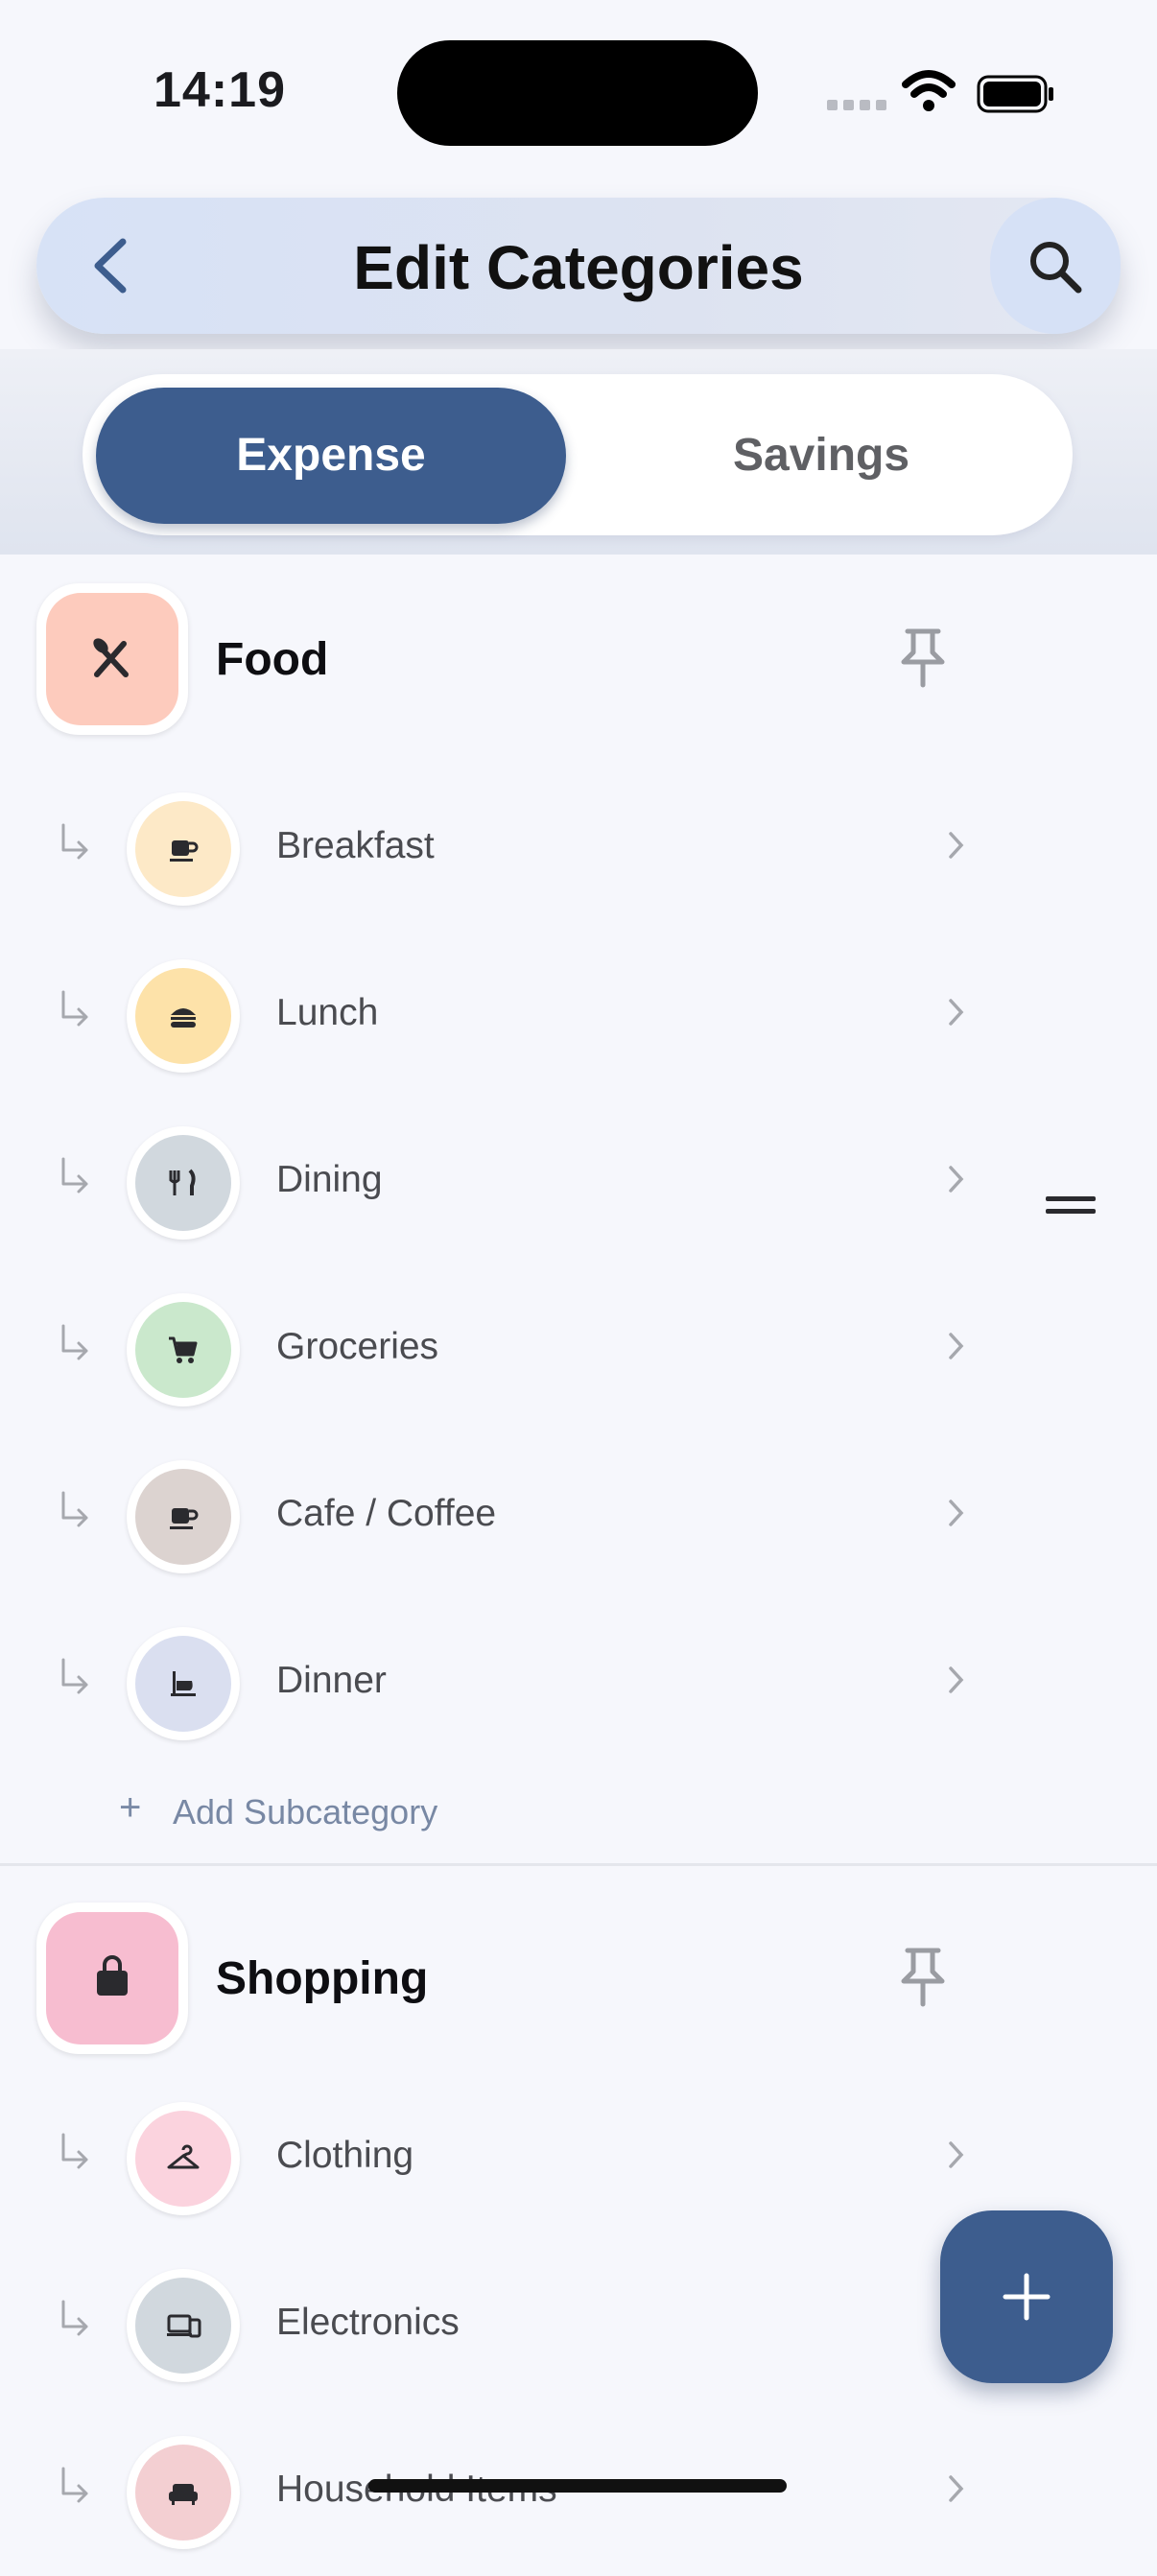 This screenshot has height=2576, width=1157. I want to click on header-bar: Edit Categories, so click(578, 266).